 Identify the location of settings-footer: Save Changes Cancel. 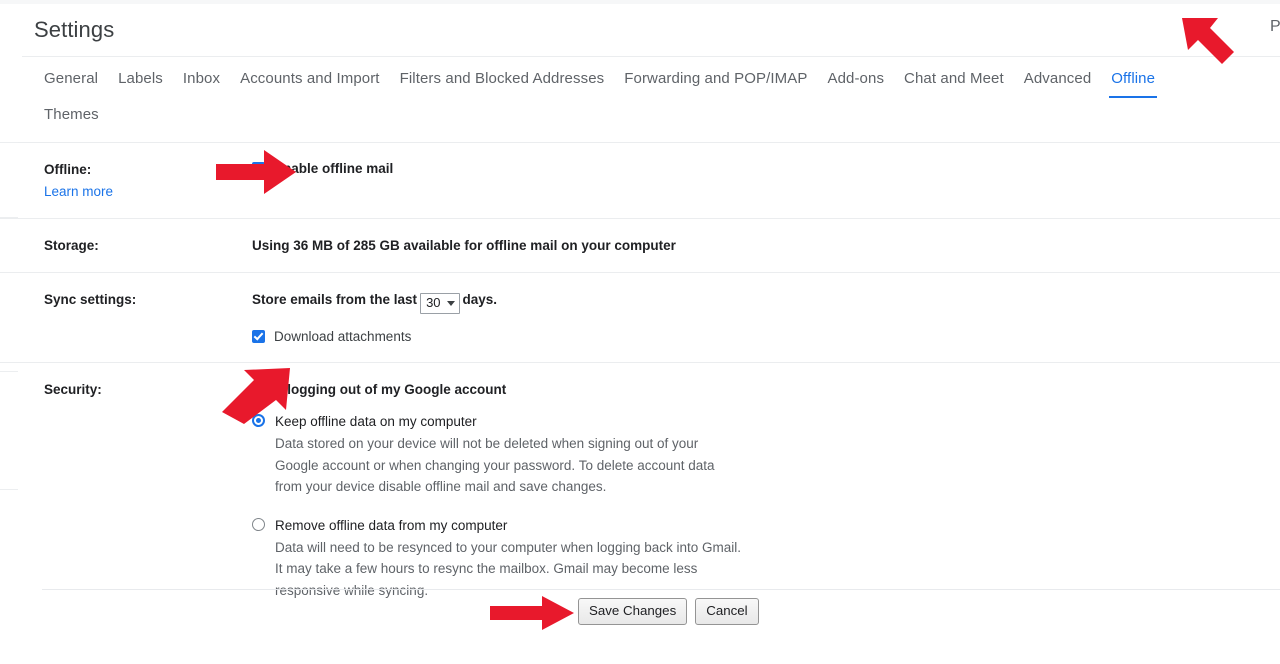
(640, 611).